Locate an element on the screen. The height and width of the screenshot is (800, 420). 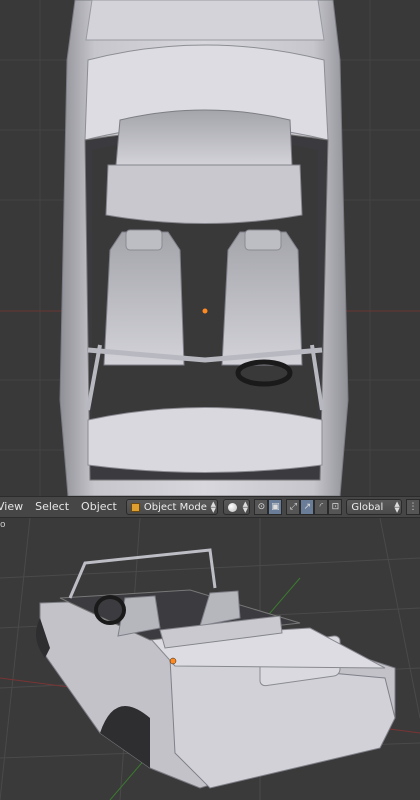
translate-icon: ↗ is located at coordinates (307, 507).